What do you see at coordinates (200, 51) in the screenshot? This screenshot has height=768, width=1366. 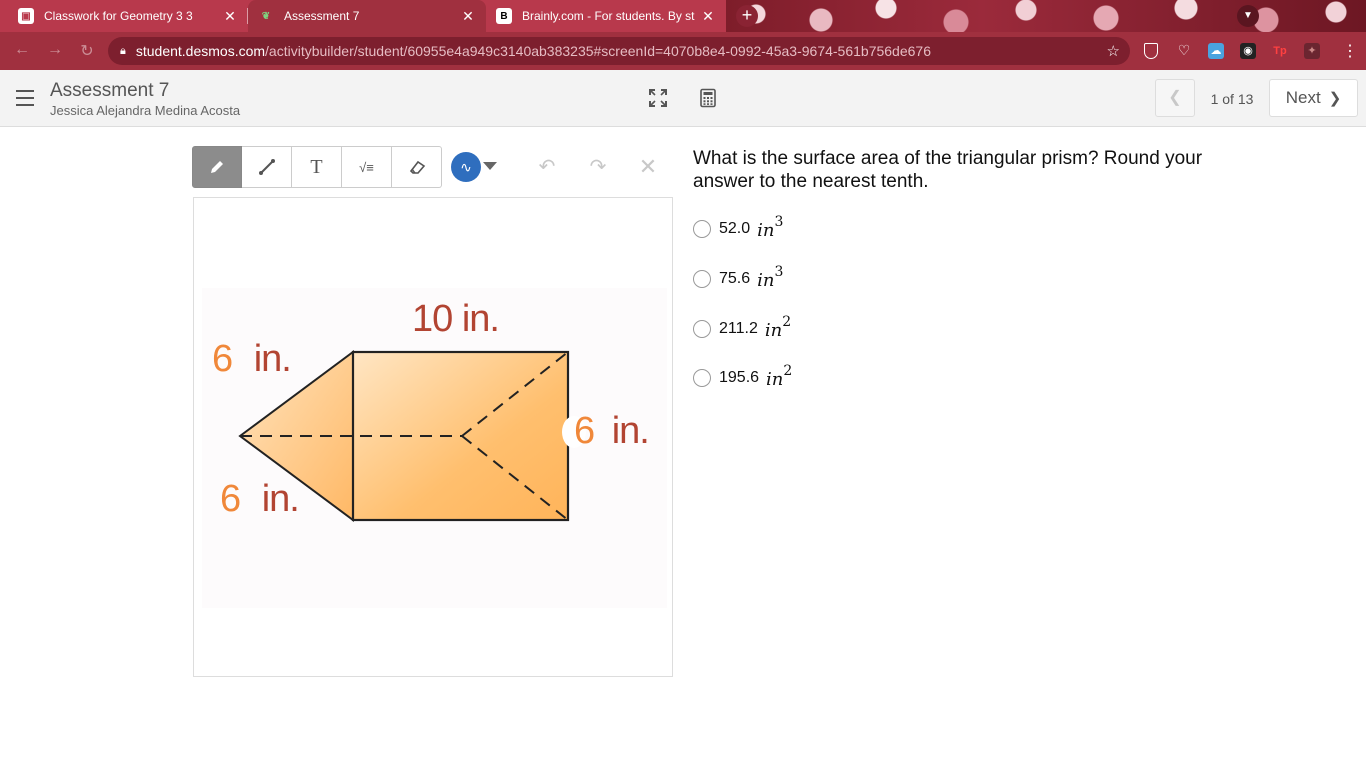 I see `url-host: student.desmos.com` at bounding box center [200, 51].